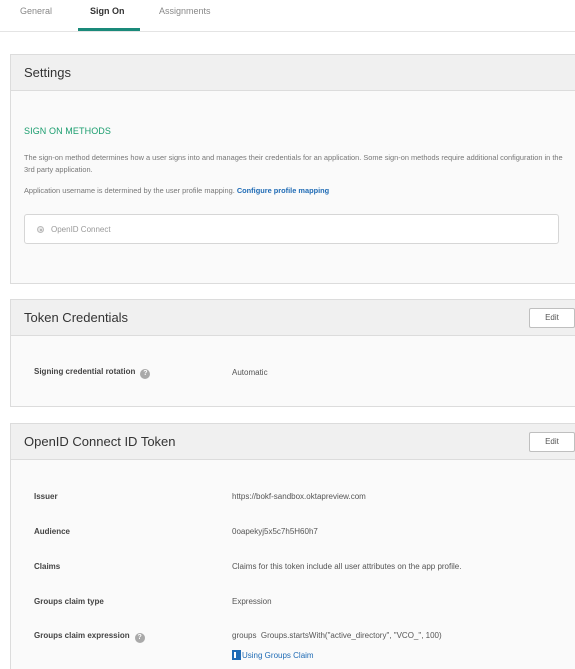  Describe the element at coordinates (52, 531) in the screenshot. I see `audience-label: Audience` at that location.